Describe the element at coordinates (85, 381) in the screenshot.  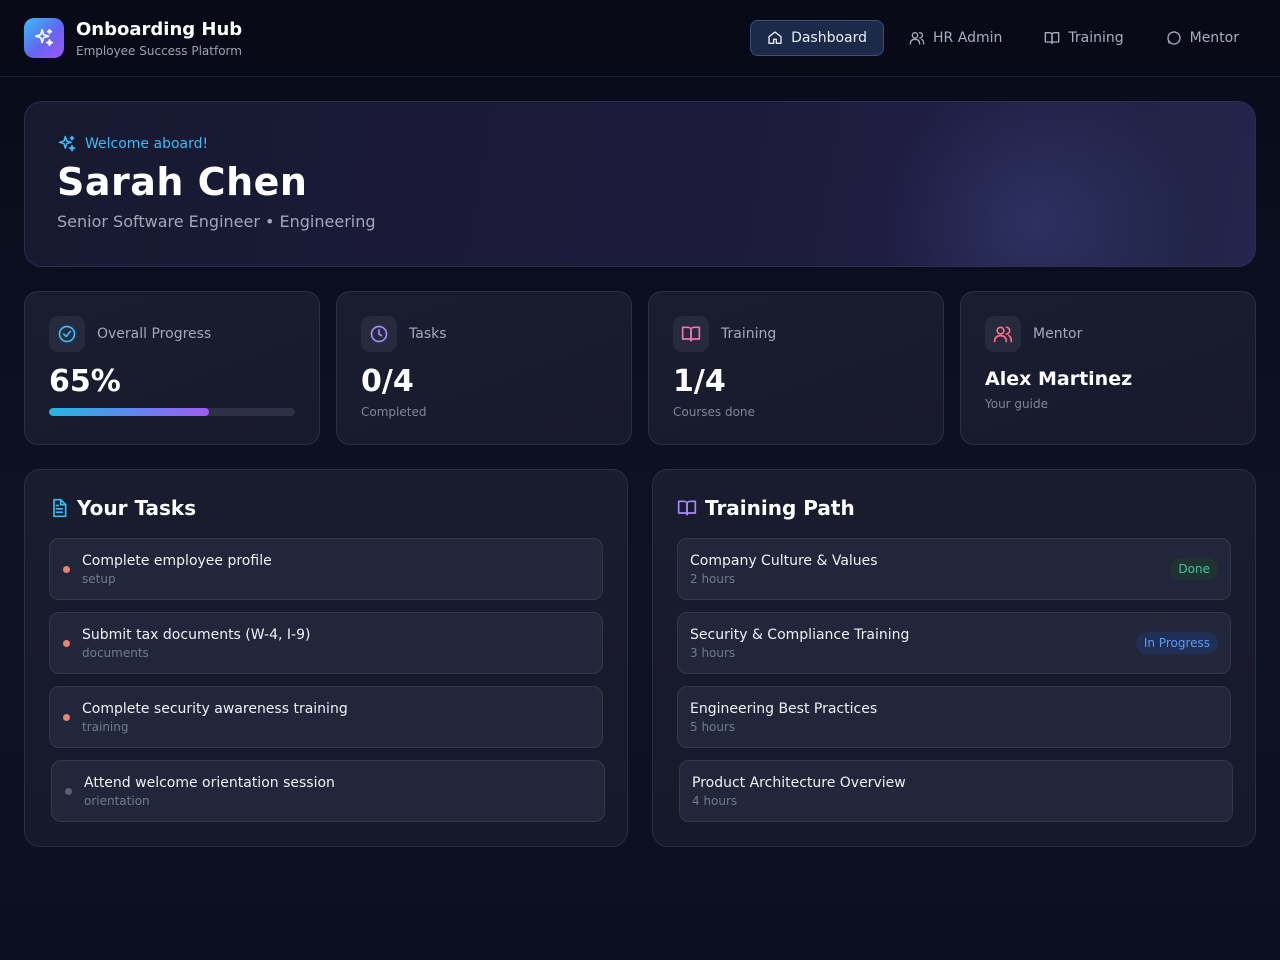
I see `stat-value: 65%` at that location.